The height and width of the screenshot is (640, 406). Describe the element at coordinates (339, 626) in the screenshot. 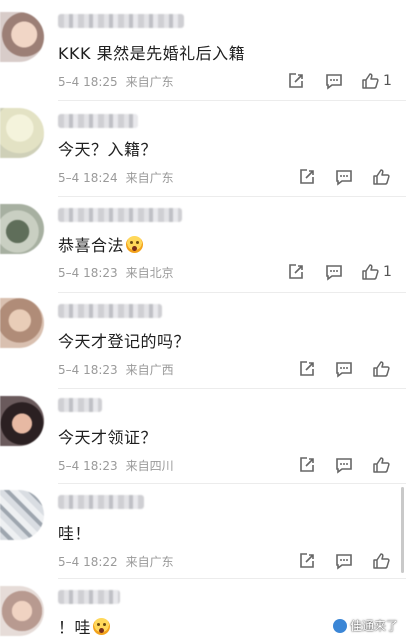

I see `watermark-logo-icon` at that location.